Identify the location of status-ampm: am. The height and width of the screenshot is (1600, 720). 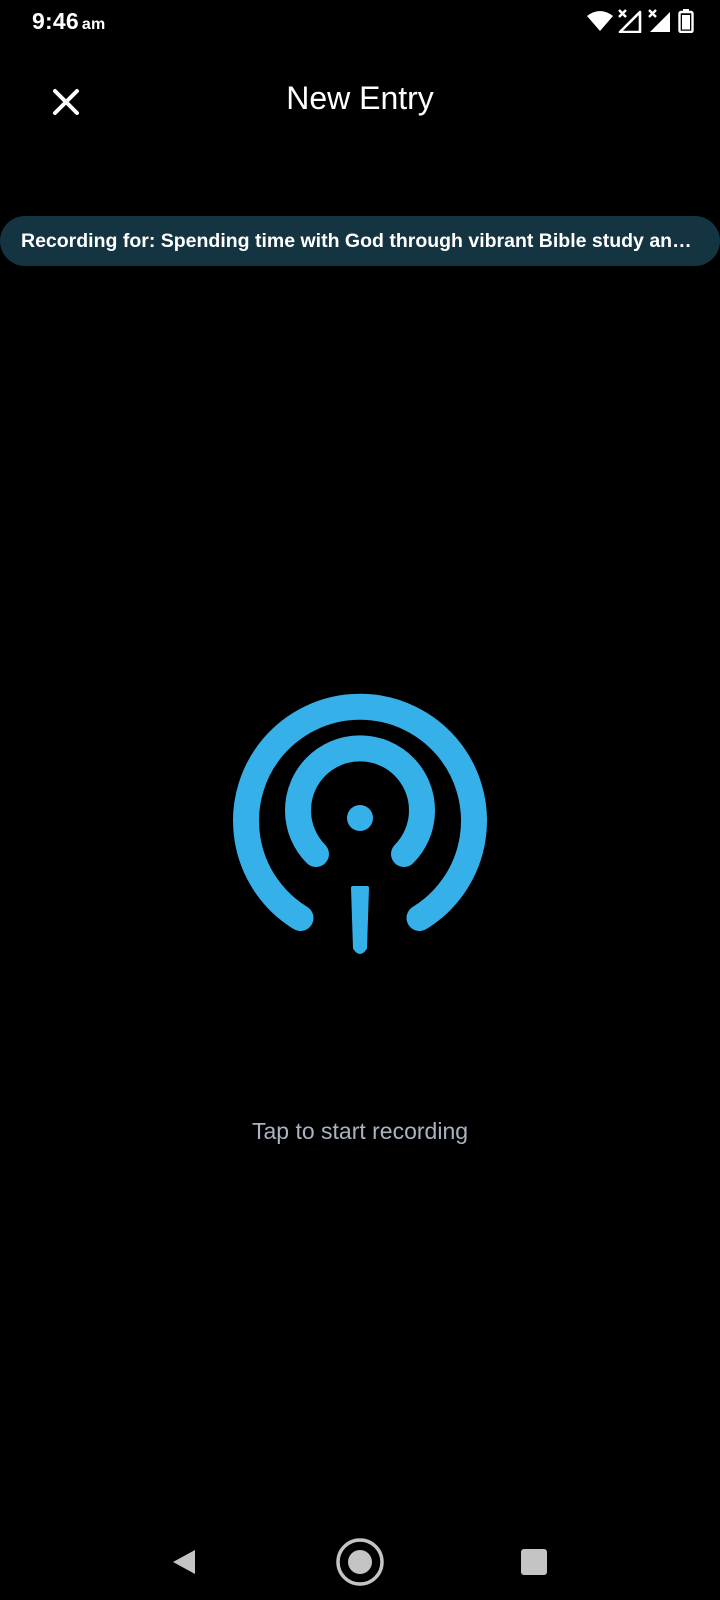
(93, 24).